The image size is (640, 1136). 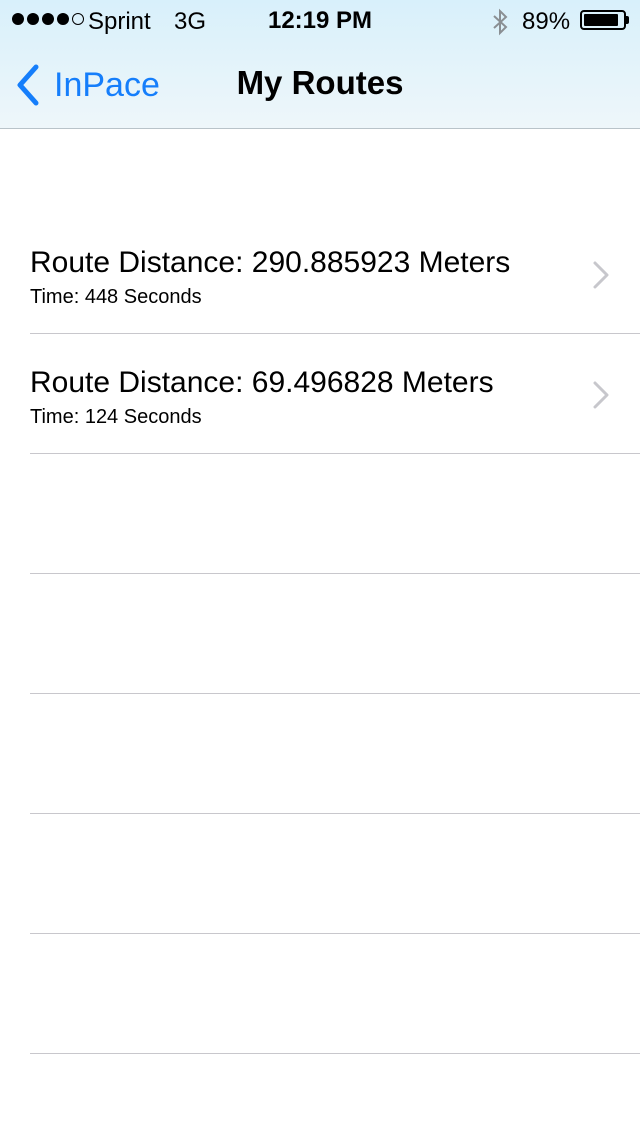 What do you see at coordinates (116, 297) in the screenshot?
I see `route-time: Time: 448 Seconds` at bounding box center [116, 297].